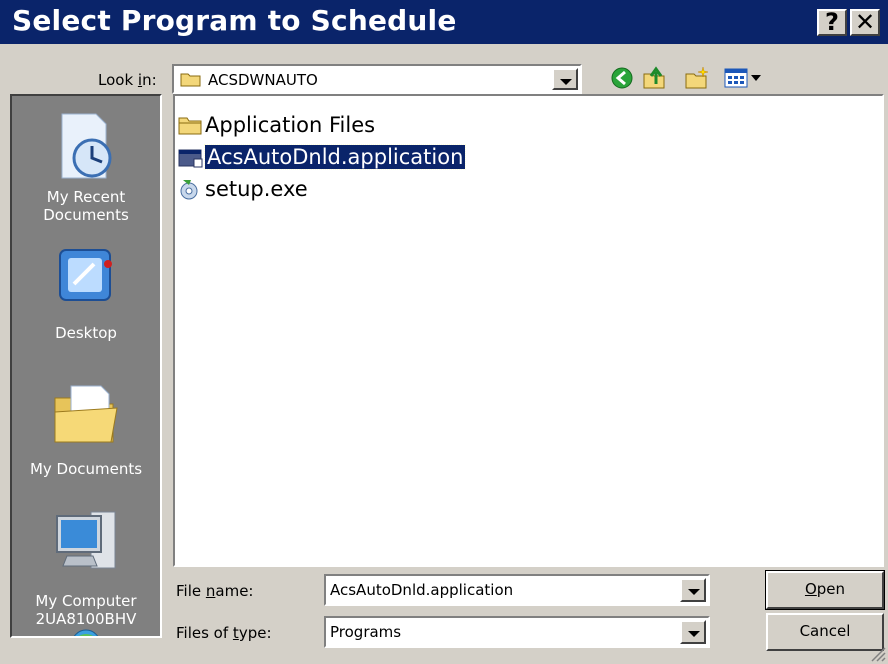 The width and height of the screenshot is (888, 664). Describe the element at coordinates (86, 206) in the screenshot. I see `place-label: My Recent Documents` at that location.